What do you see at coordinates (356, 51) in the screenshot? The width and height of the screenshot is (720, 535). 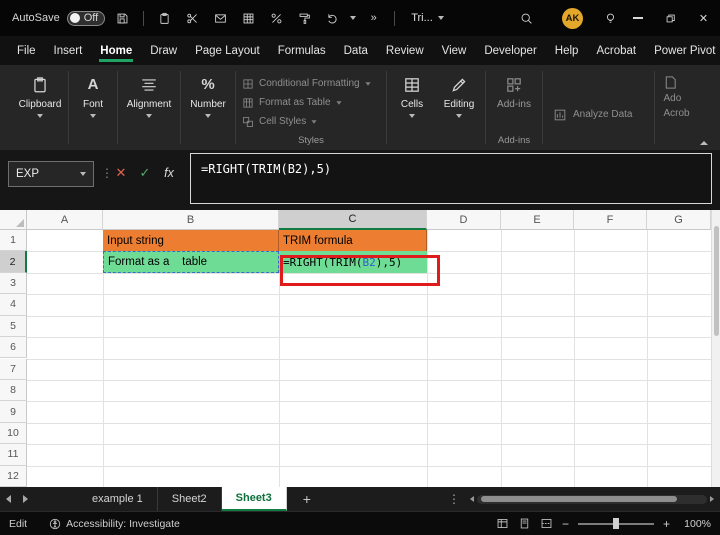 I see `ribbon-tab-data: Data` at bounding box center [356, 51].